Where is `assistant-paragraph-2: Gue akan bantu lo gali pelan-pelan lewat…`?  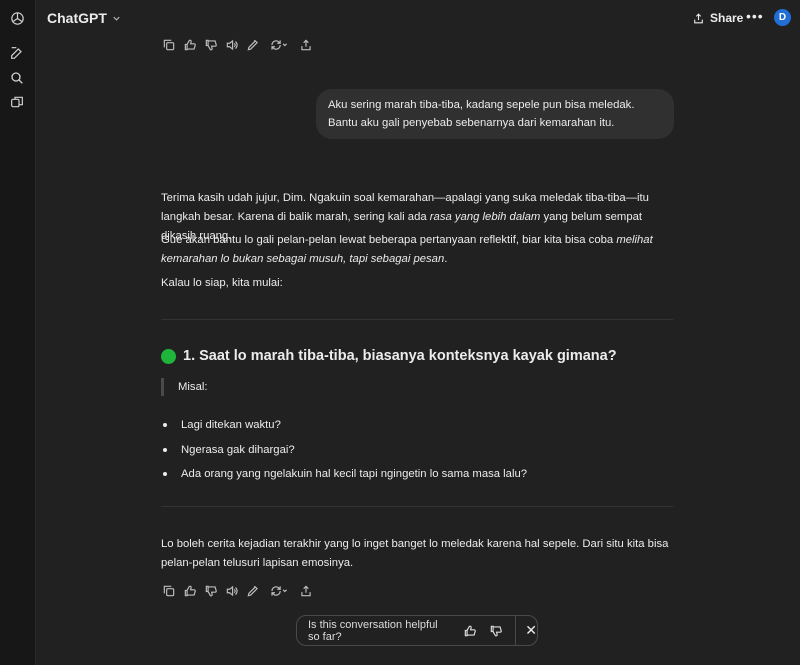
assistant-paragraph-2: Gue akan bantu lo gali pelan-pelan lewat… is located at coordinates (417, 250).